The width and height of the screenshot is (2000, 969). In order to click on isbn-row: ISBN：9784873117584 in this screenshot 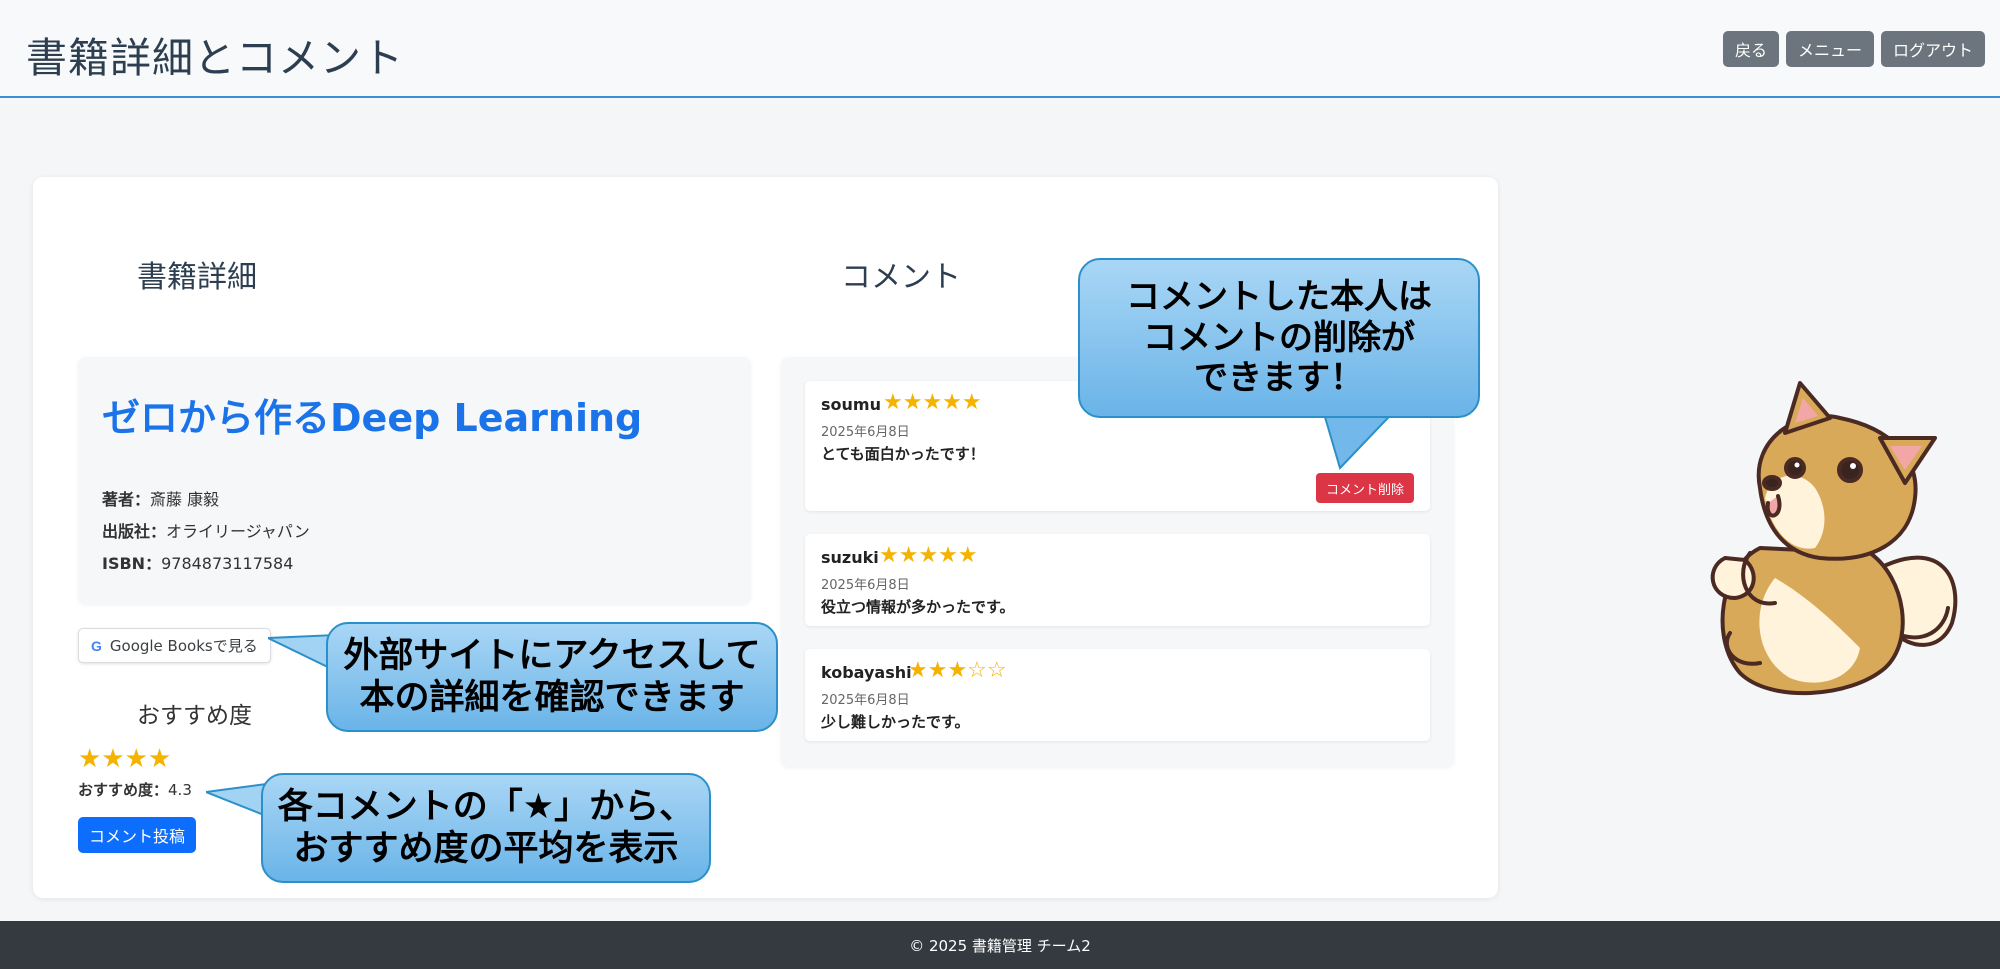, I will do `click(197, 562)`.